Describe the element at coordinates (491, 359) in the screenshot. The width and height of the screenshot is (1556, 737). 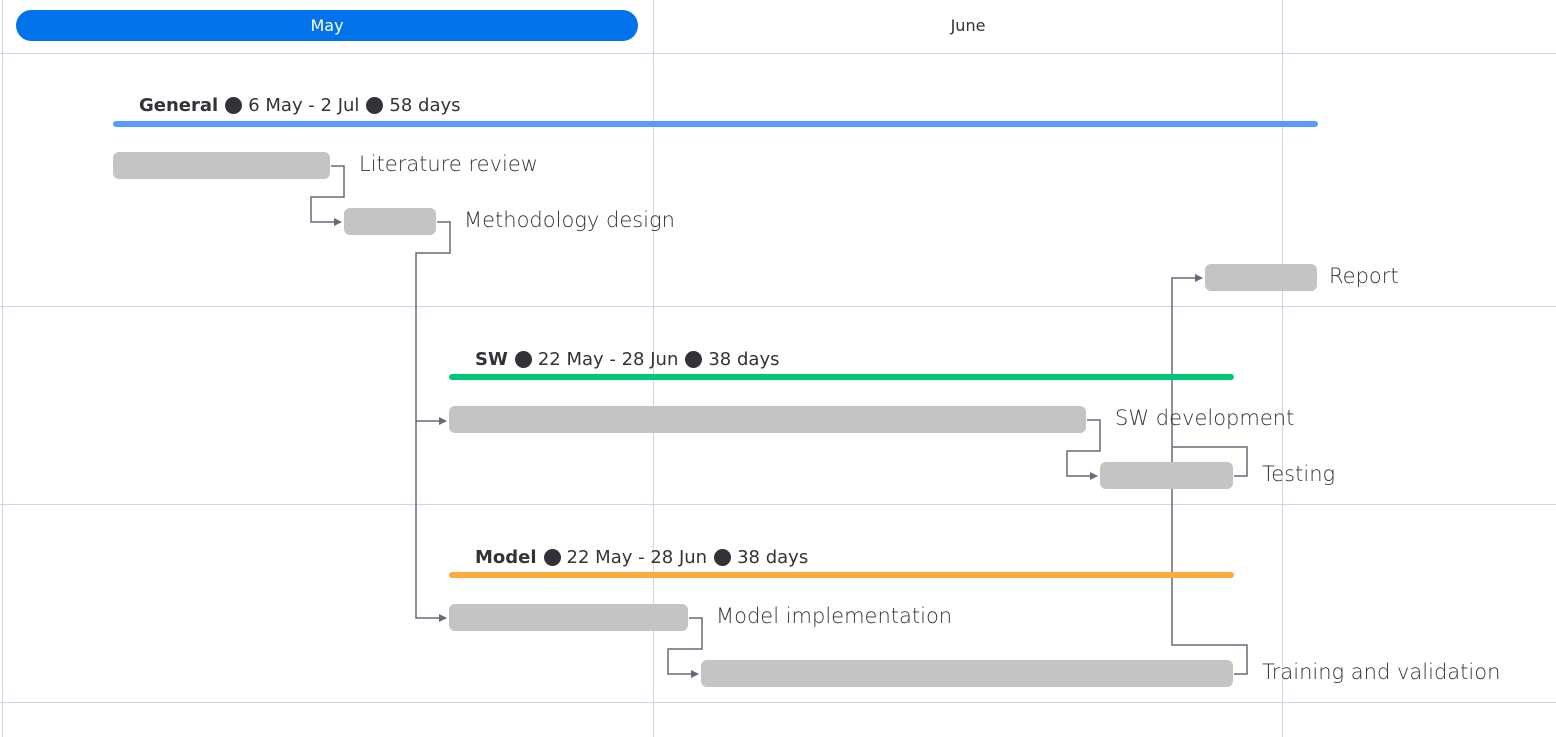
I see `group-name: SW` at that location.